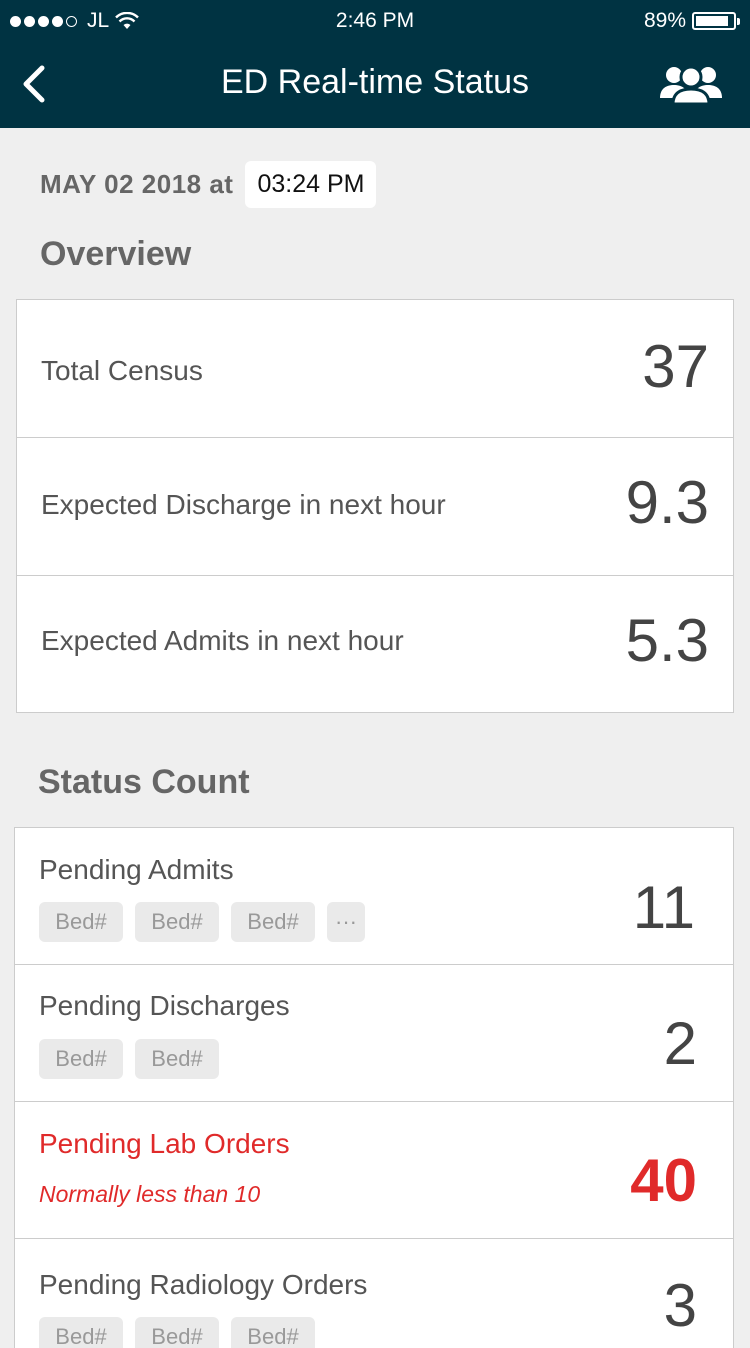 This screenshot has width=750, height=1348. What do you see at coordinates (144, 782) in the screenshot?
I see `status-count-heading: Status Count` at bounding box center [144, 782].